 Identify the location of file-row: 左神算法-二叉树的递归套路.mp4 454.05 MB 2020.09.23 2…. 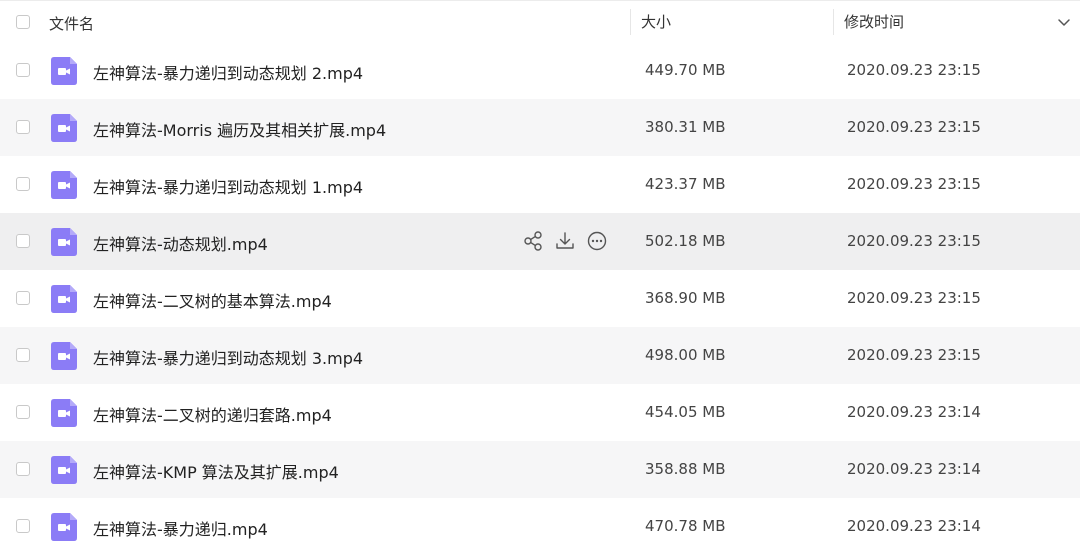
(540, 412).